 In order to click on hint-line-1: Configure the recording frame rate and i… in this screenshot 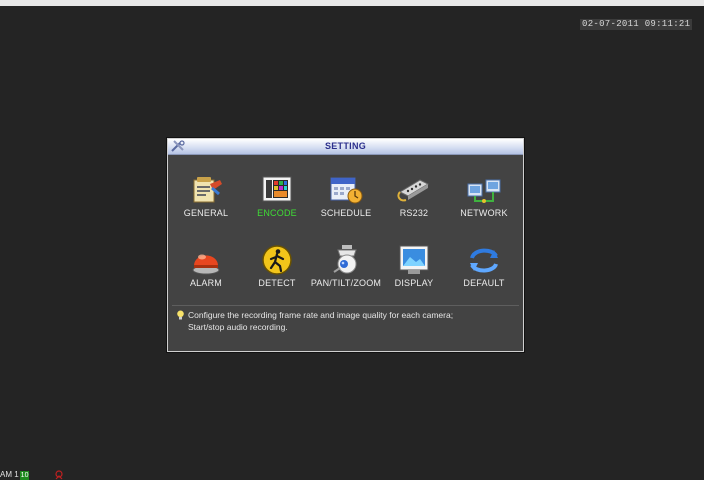, I will do `click(321, 315)`.